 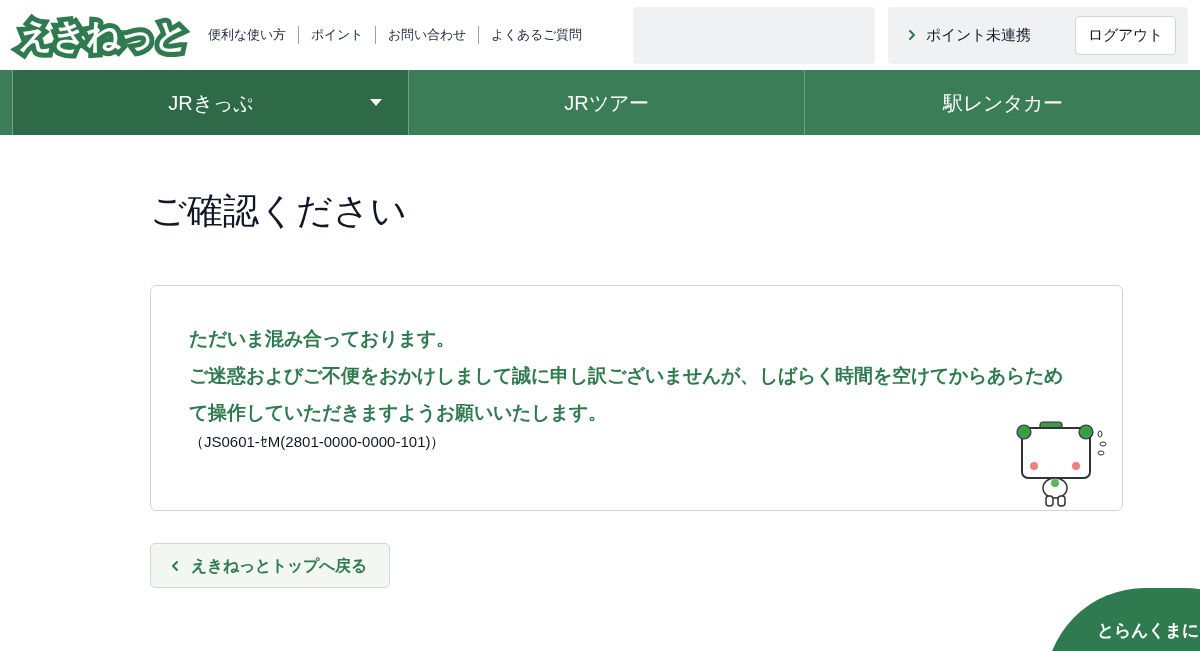 What do you see at coordinates (270, 565) in the screenshot?
I see `back-to-top-button: えきねっとトップへ戻る` at bounding box center [270, 565].